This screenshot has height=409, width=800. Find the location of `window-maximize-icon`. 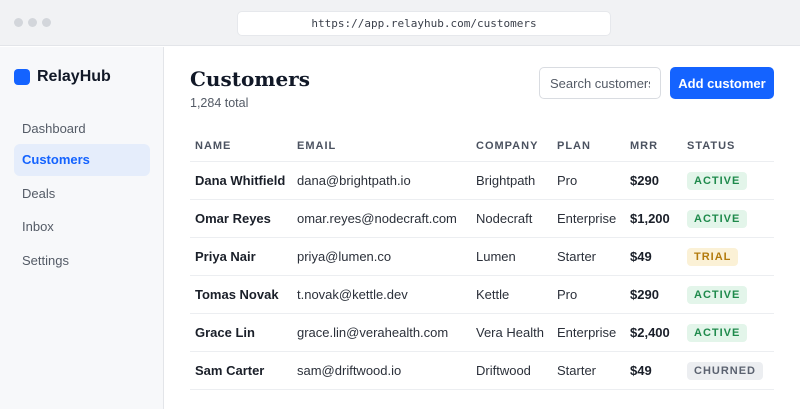

window-maximize-icon is located at coordinates (46, 22).